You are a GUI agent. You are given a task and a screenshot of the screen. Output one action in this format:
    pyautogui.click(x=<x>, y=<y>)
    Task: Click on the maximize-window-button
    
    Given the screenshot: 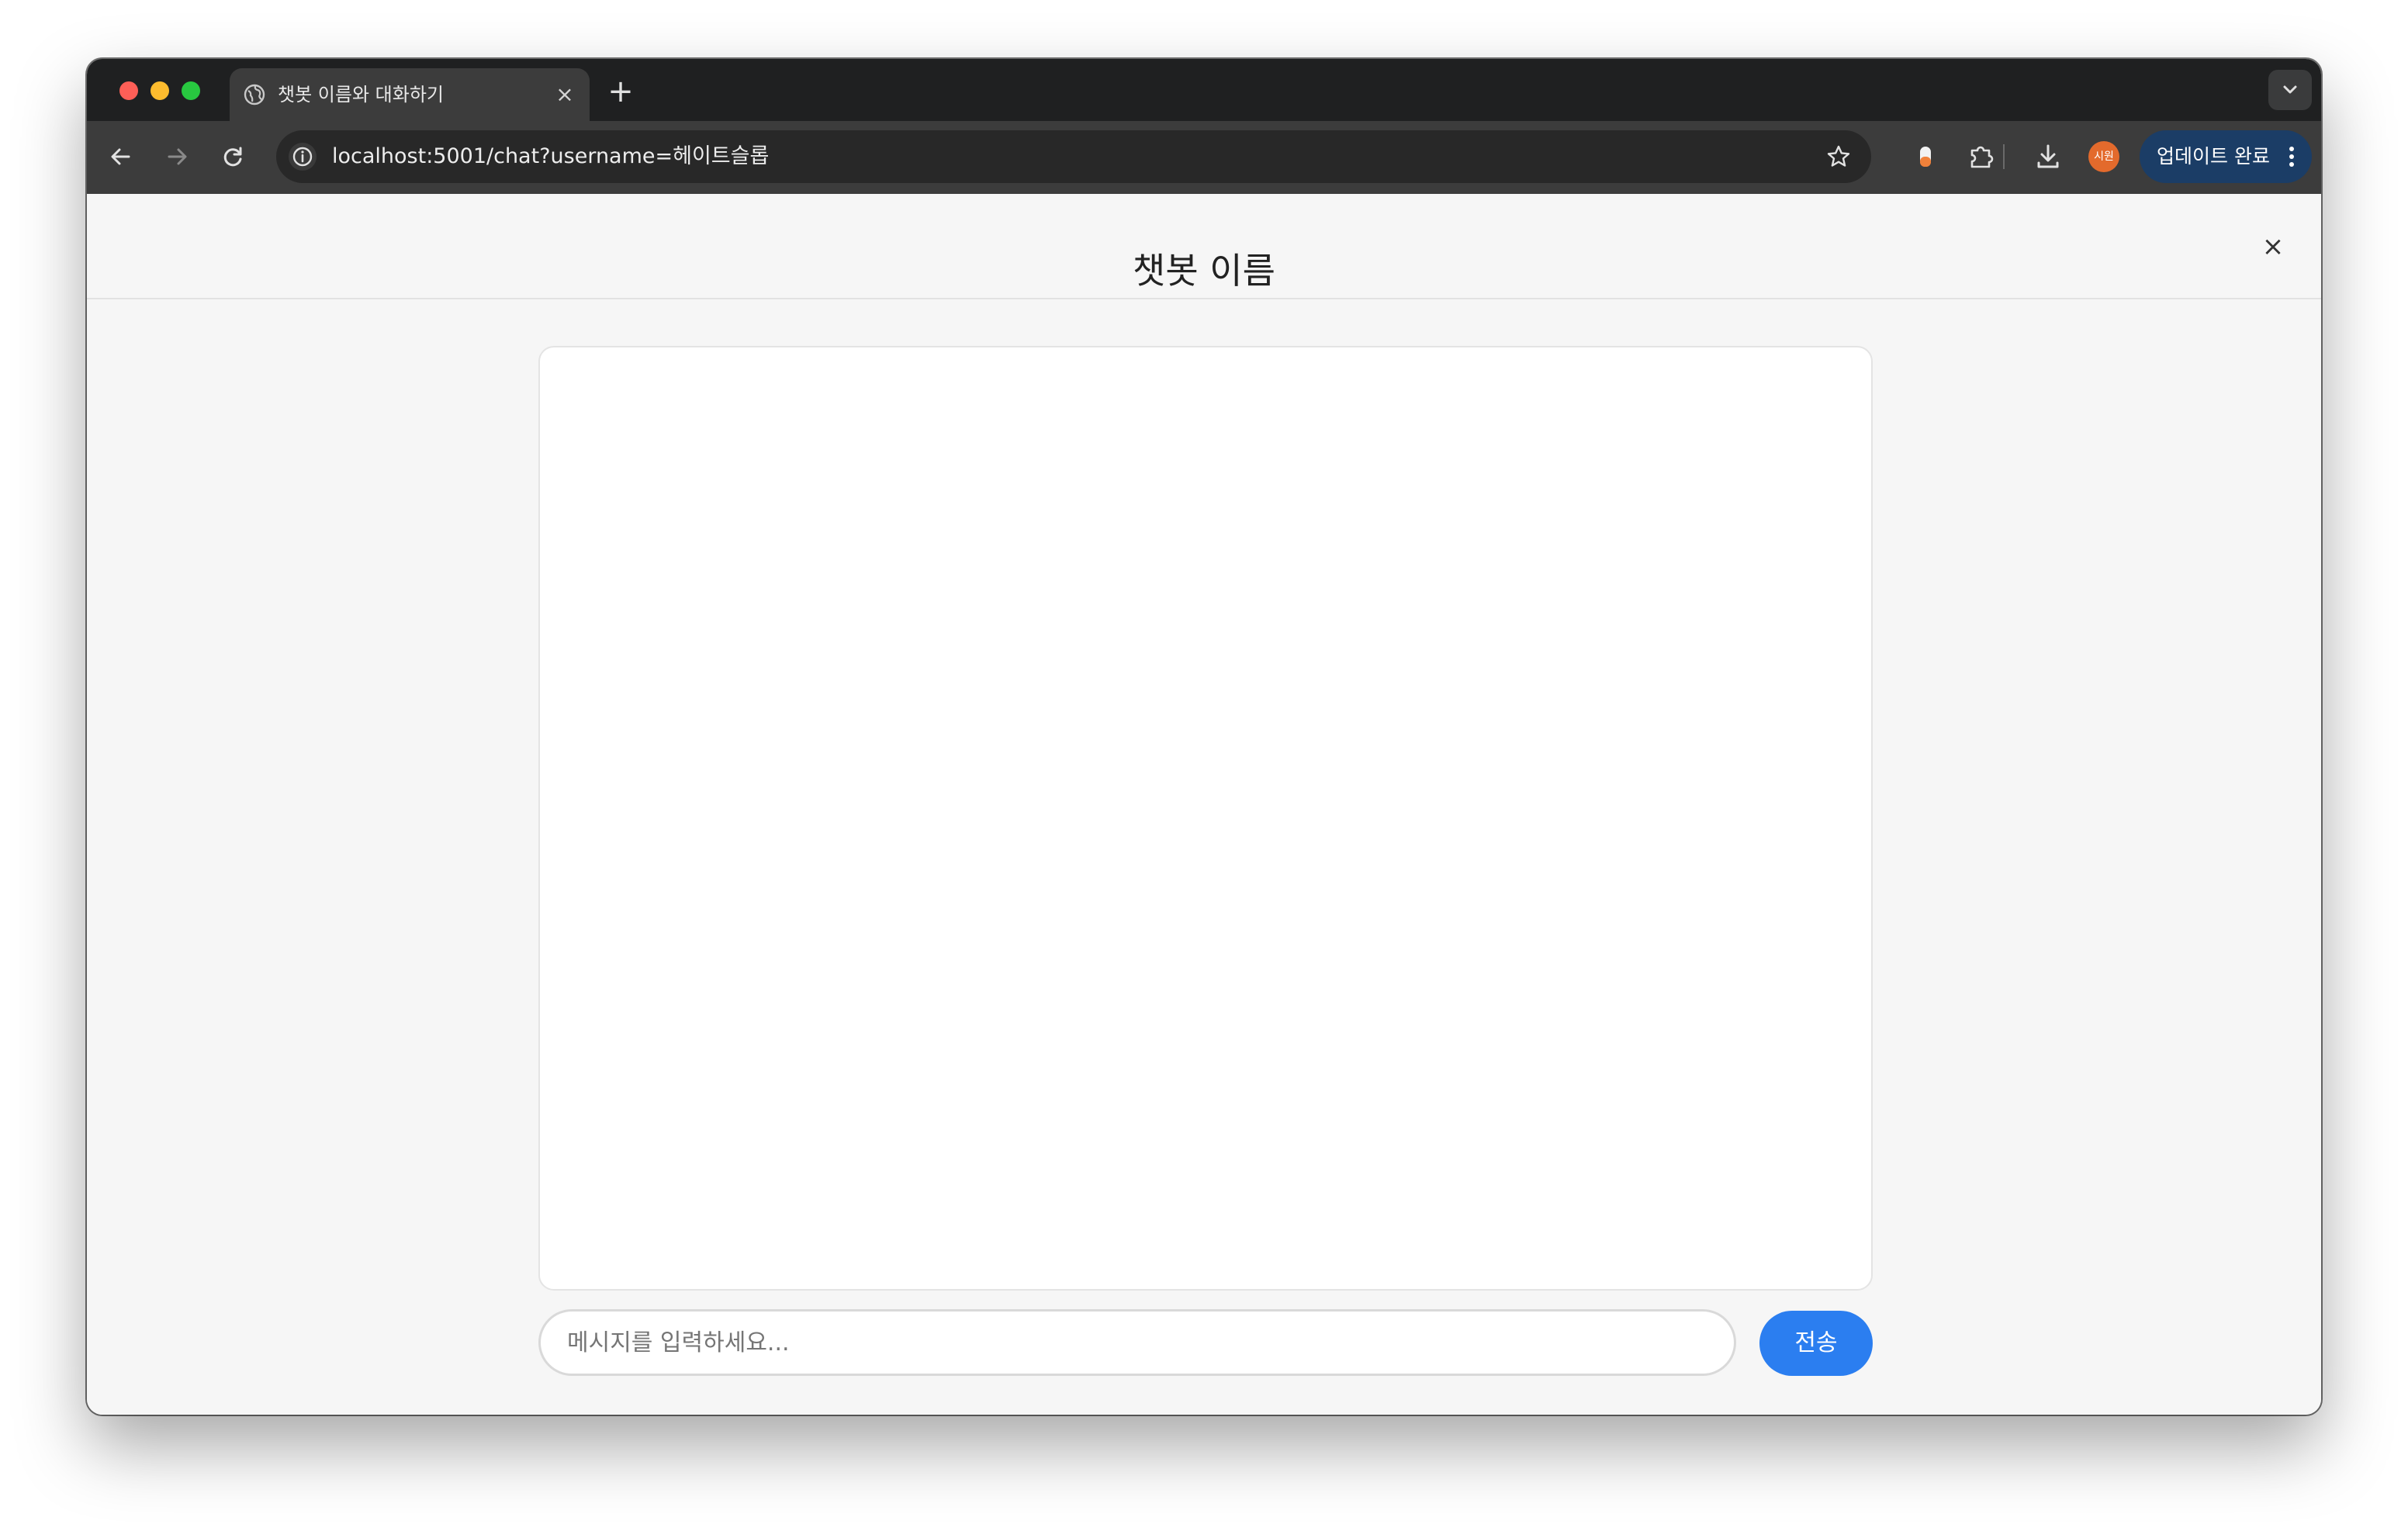 What is the action you would take?
    pyautogui.click(x=191, y=90)
    